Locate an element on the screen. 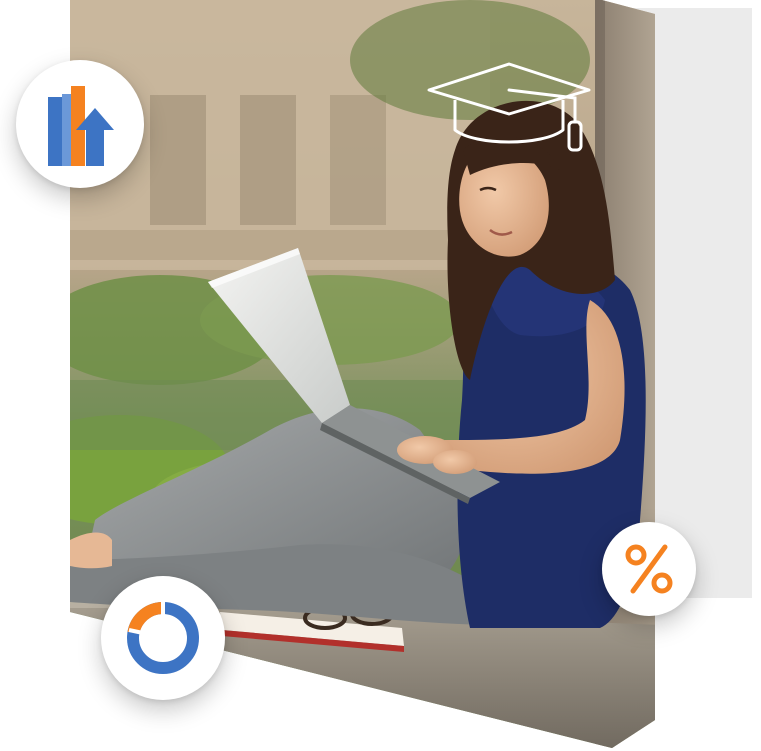  bar-chart-badge is located at coordinates (80, 124).